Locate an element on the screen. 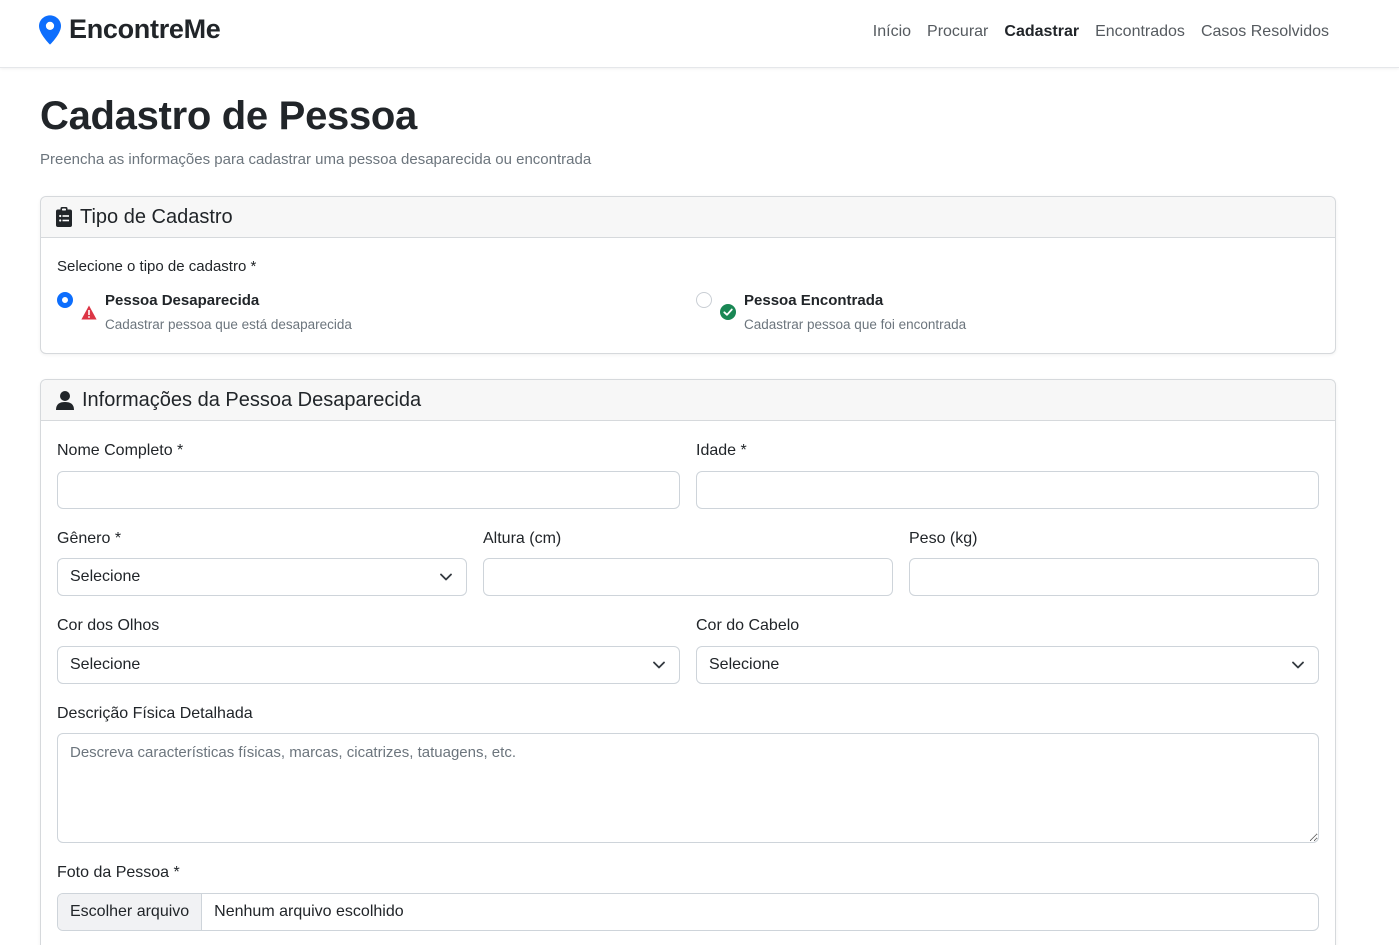 This screenshot has height=945, width=1399. informacoes-title: Informações da Pessoa Desaparecida is located at coordinates (252, 399).